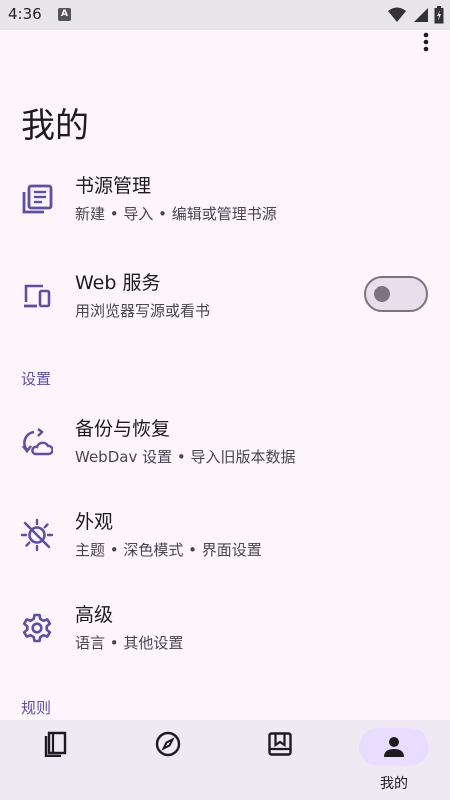  What do you see at coordinates (225, 442) in the screenshot?
I see `backup-restore-item: 备份与恢复 WebDav 设置 • 导入旧版本数据` at bounding box center [225, 442].